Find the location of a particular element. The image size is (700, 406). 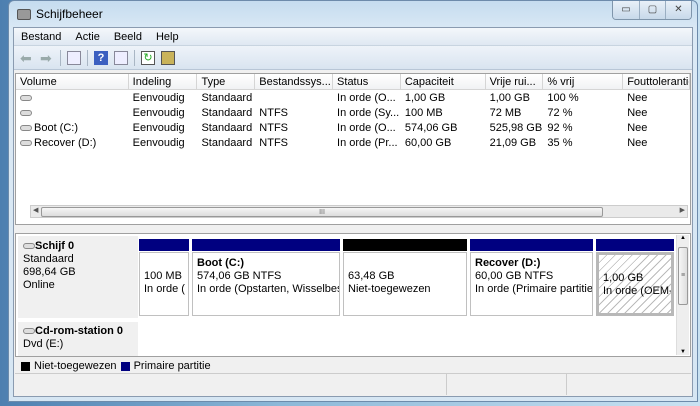

minimize-button: ▭ is located at coordinates (626, 10).